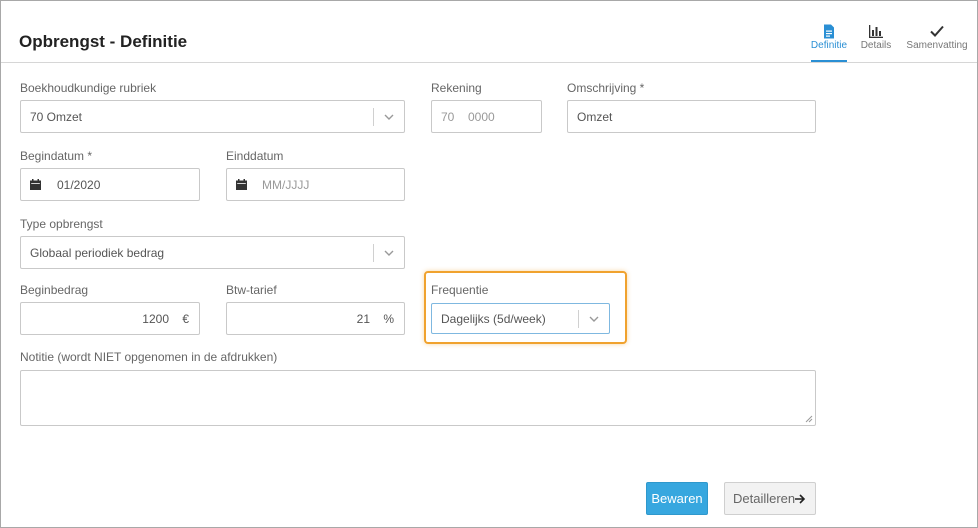 Image resolution: width=978 pixels, height=528 pixels. I want to click on checkmark-icon, so click(937, 31).